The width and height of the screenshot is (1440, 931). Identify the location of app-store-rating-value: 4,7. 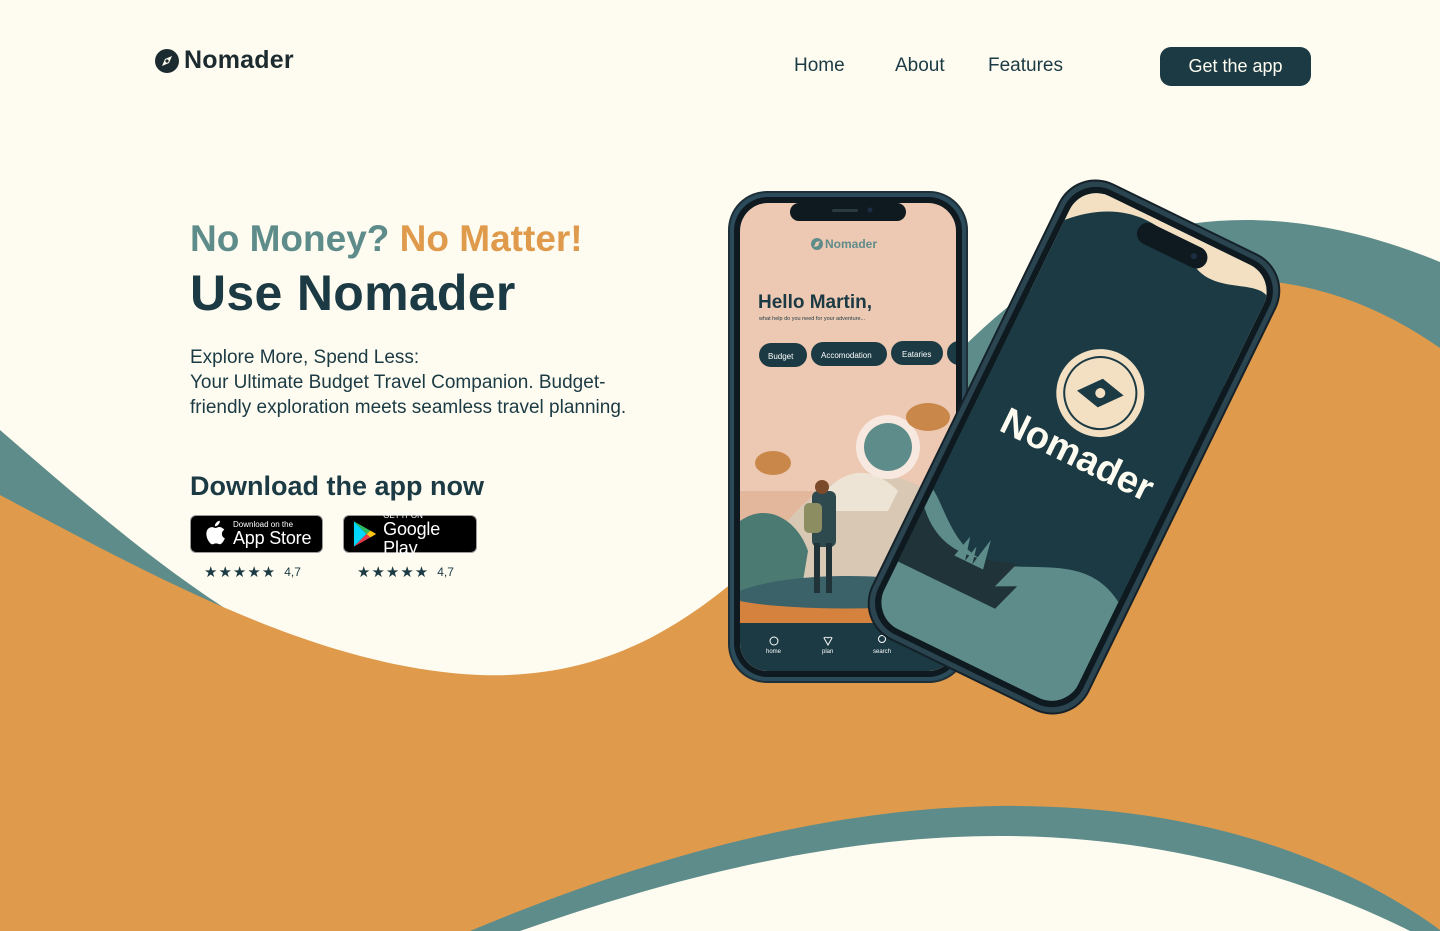
(292, 572).